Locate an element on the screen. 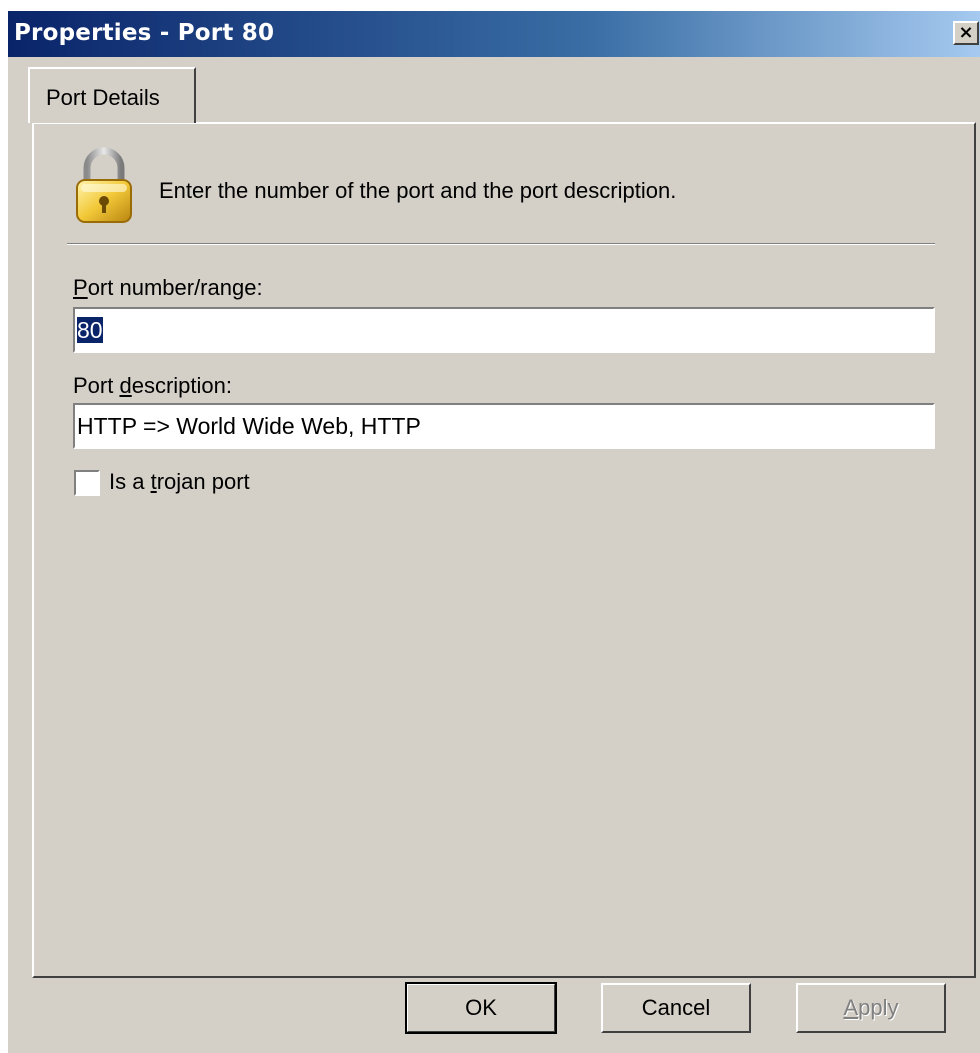 This screenshot has height=1053, width=980. close-button: × is located at coordinates (966, 33).